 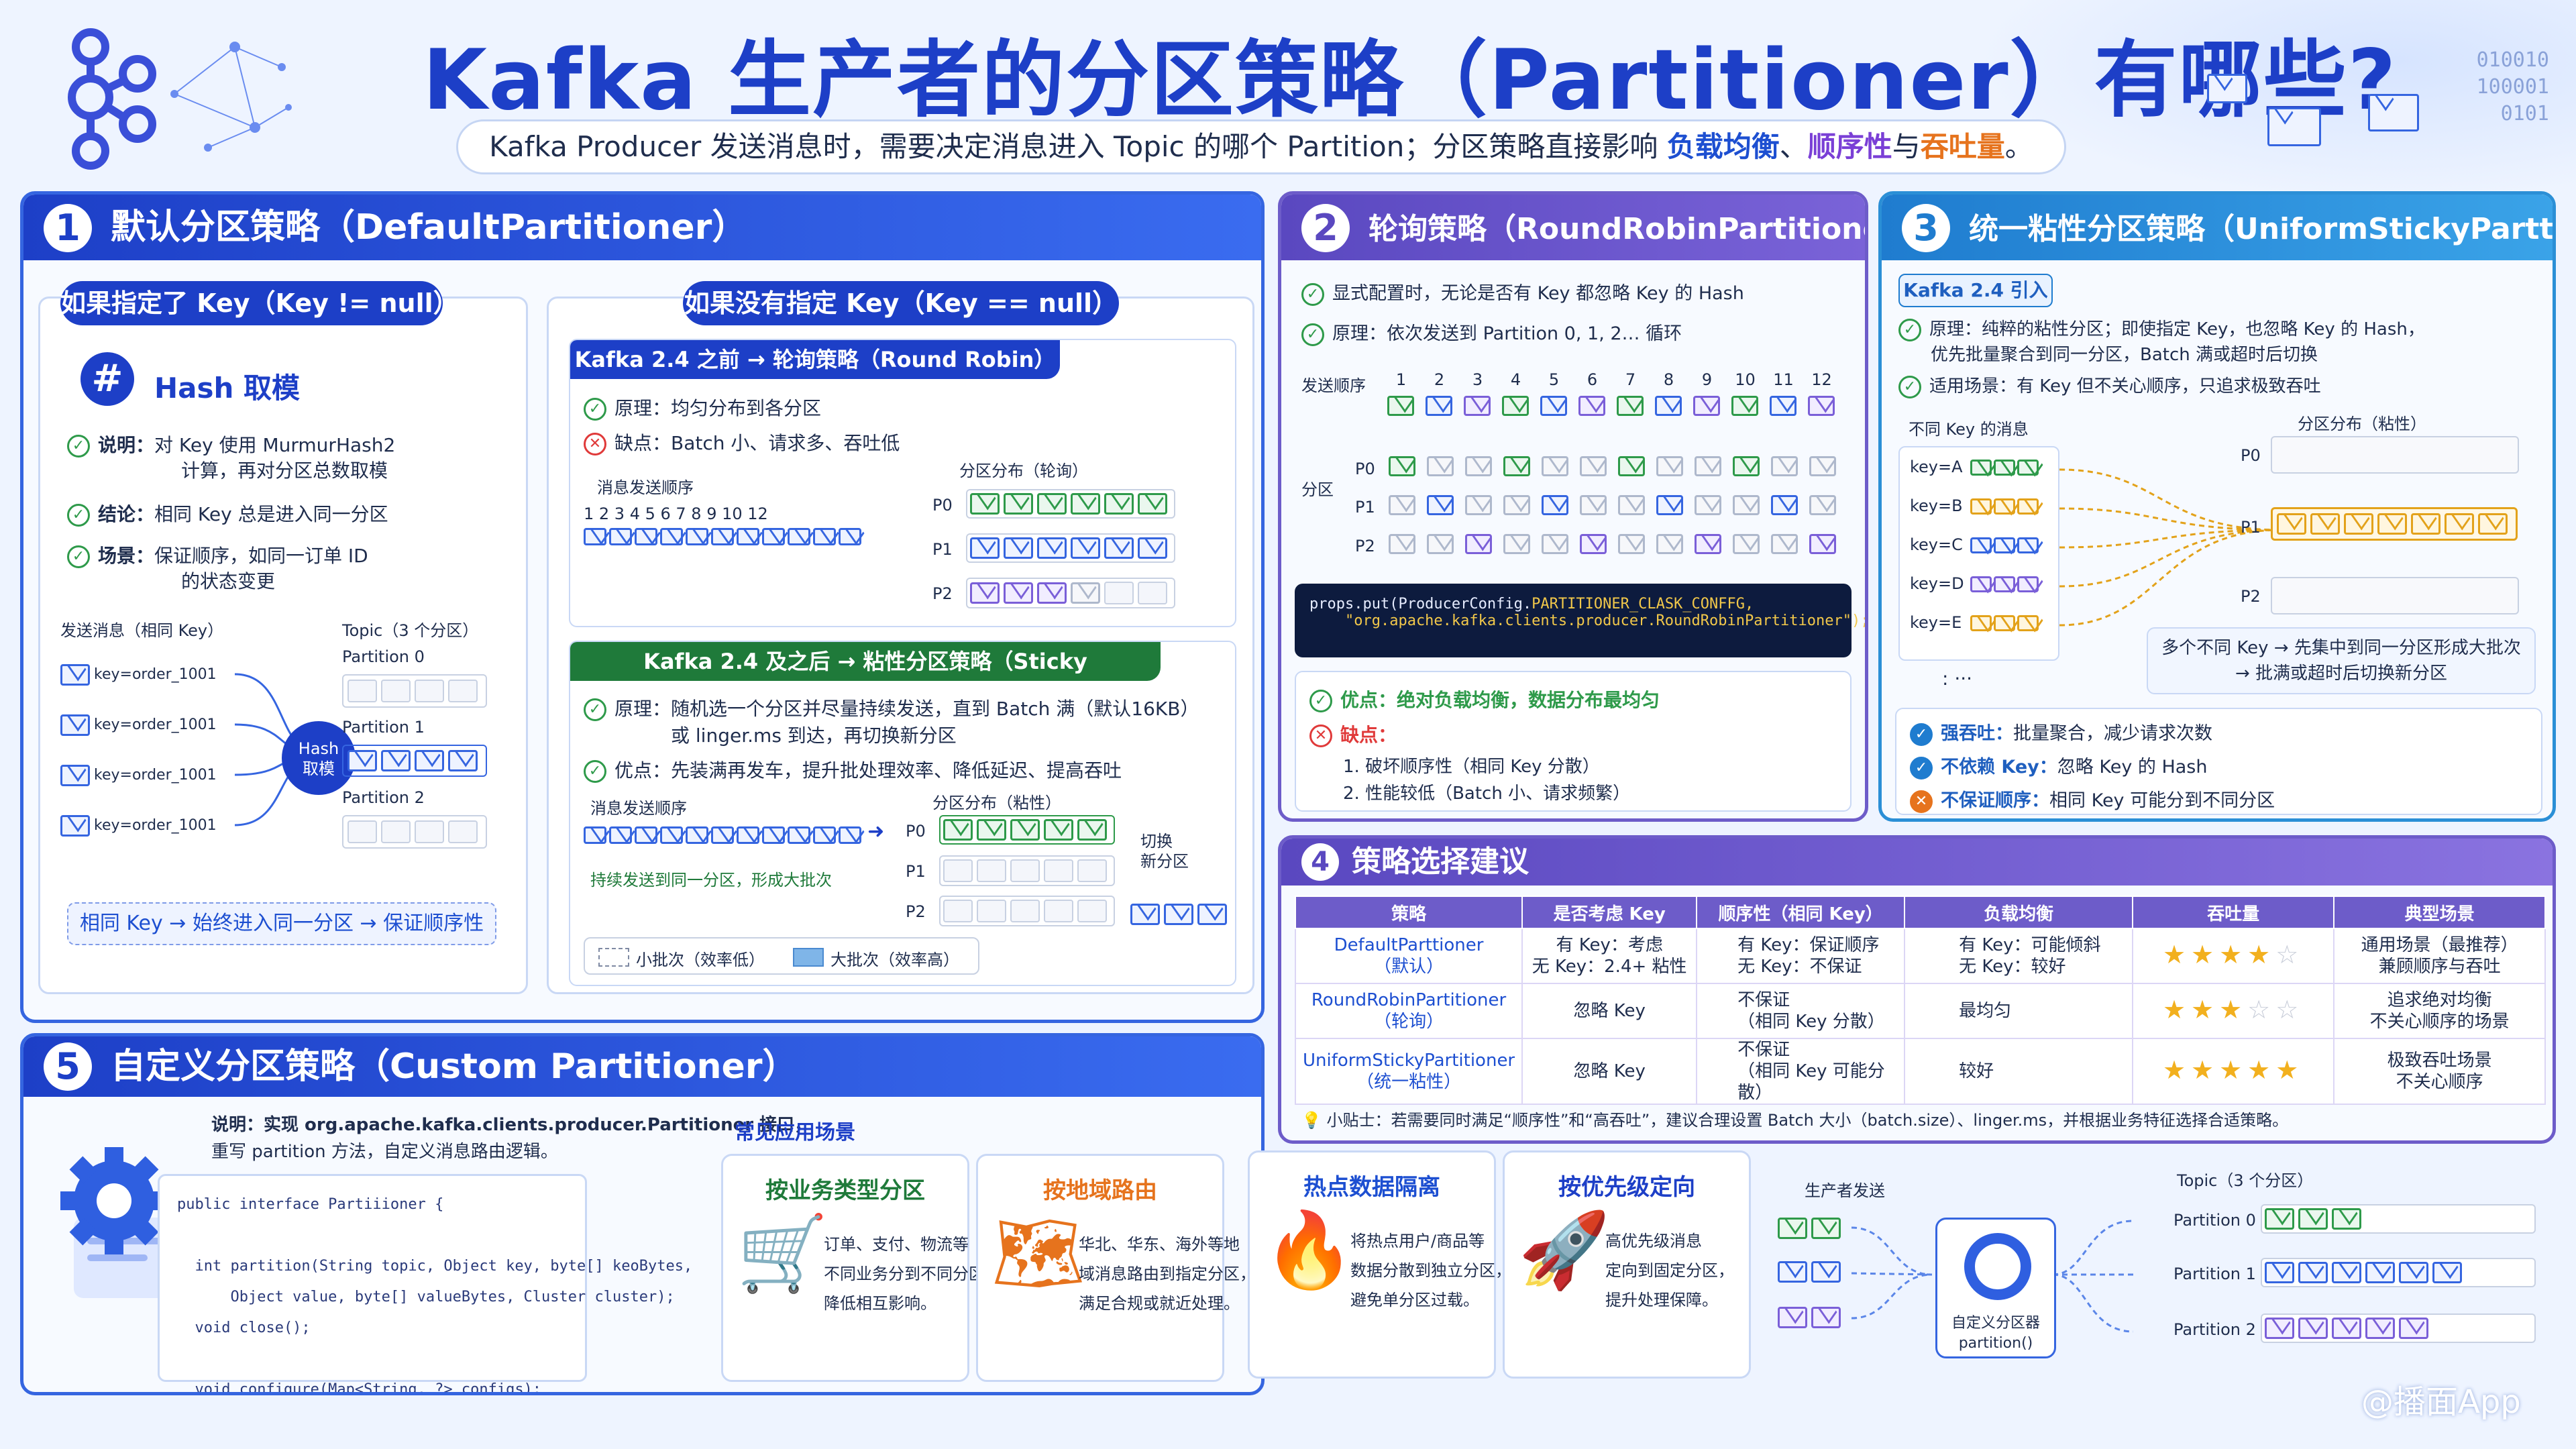 What do you see at coordinates (2261, 229) in the screenshot?
I see `panel-3-title: 统一粘性分区策略（UniformStickyParttioner）` at bounding box center [2261, 229].